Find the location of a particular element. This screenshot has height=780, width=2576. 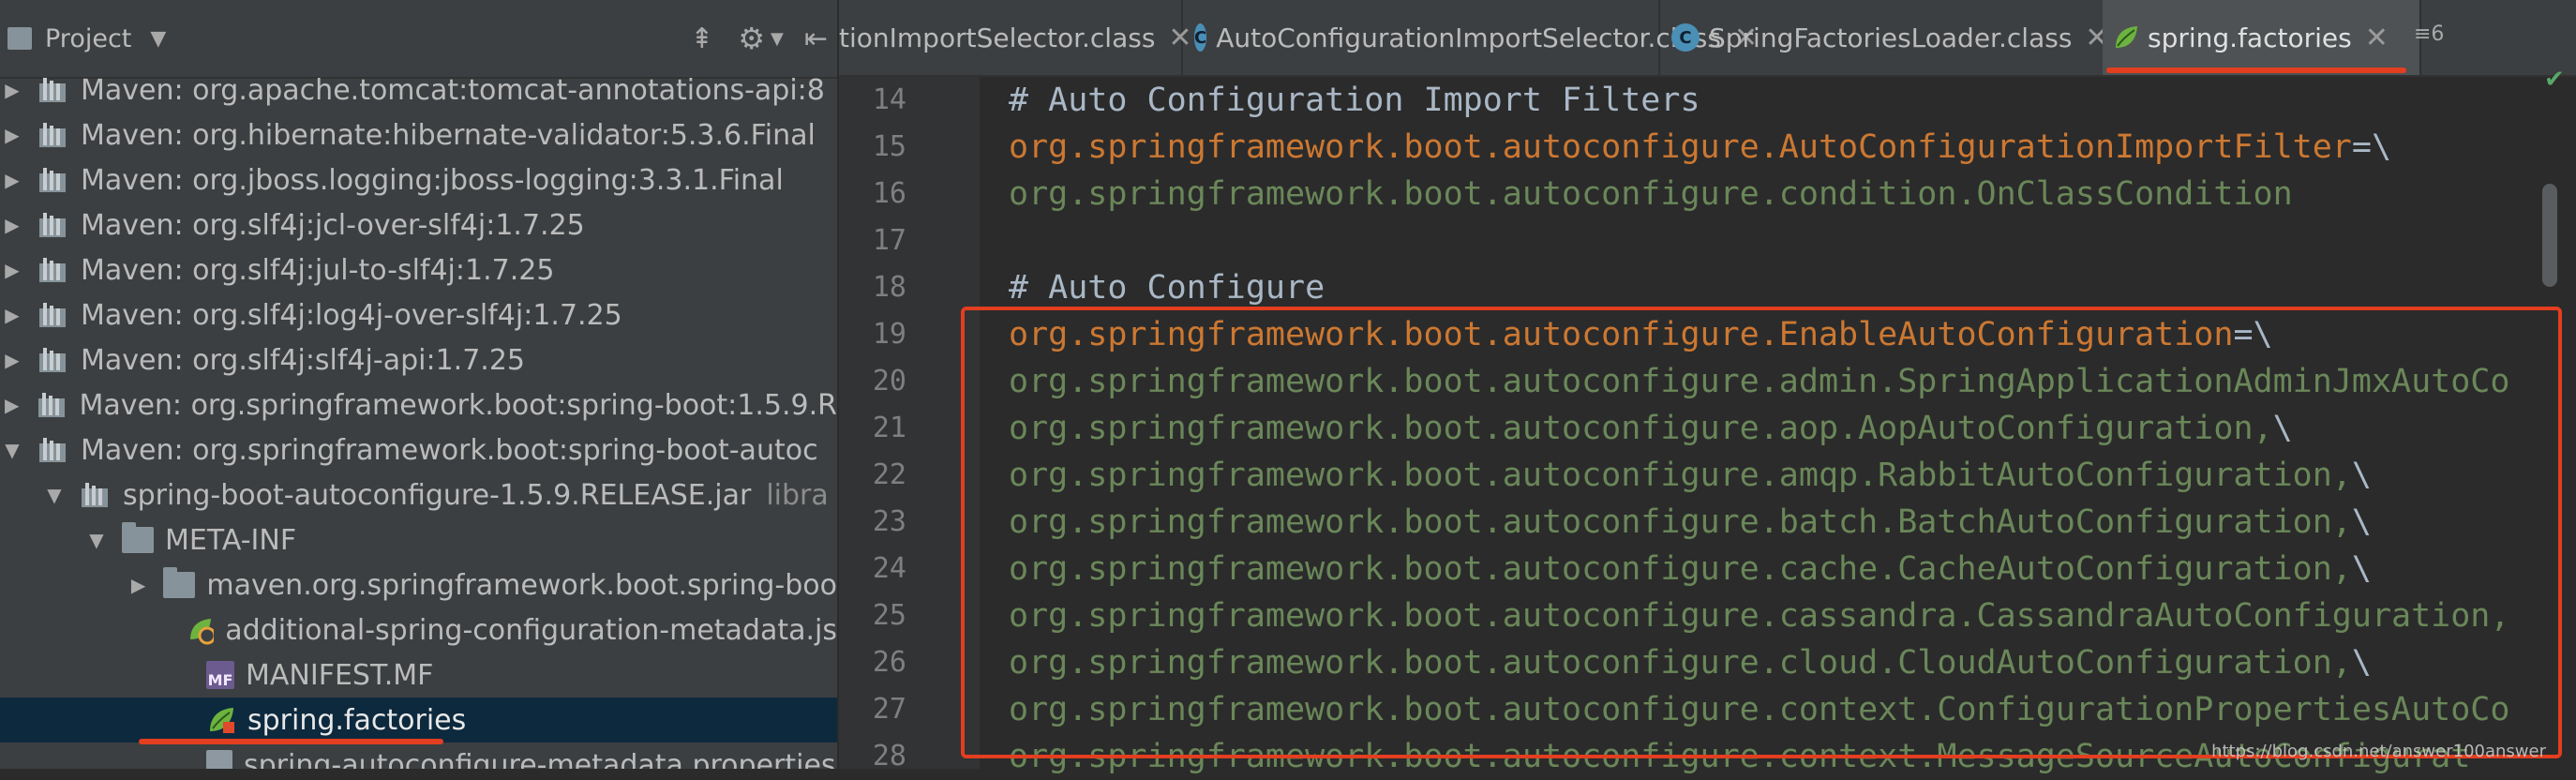

line-number: 27 is located at coordinates (889, 709).